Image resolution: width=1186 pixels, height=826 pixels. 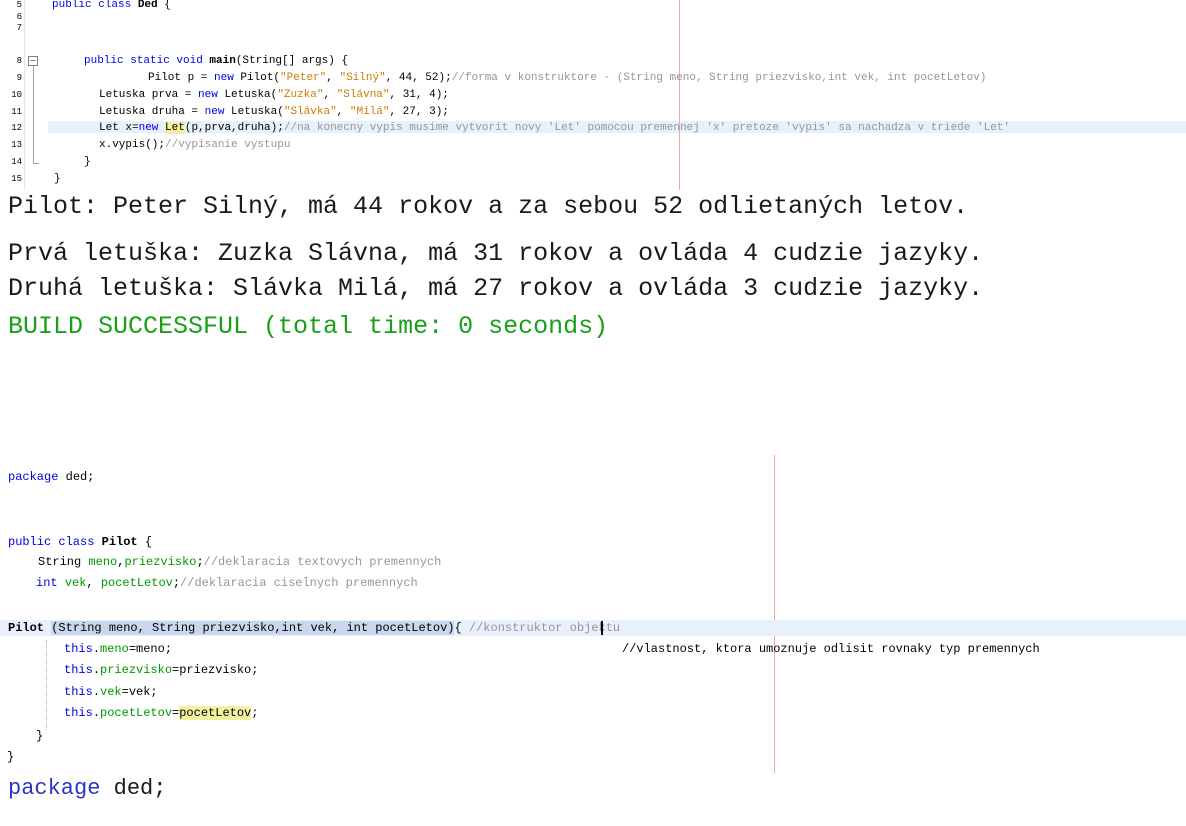 What do you see at coordinates (419, 95) in the screenshot?
I see `code-text: , 31, 4);` at bounding box center [419, 95].